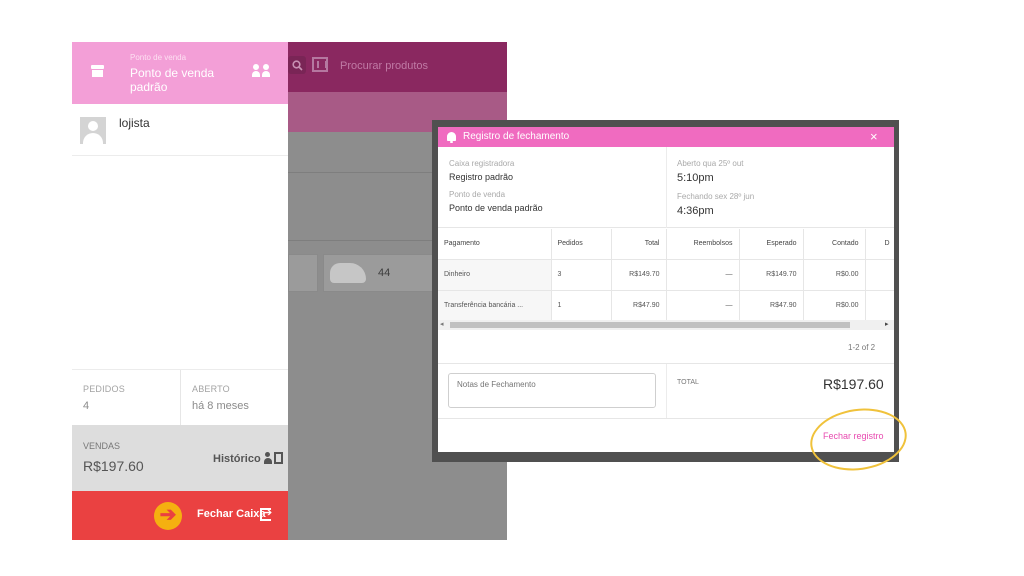 Image resolution: width=1024 pixels, height=576 pixels. What do you see at coordinates (695, 211) in the screenshot?
I see `closed-time: 4:36pm` at bounding box center [695, 211].